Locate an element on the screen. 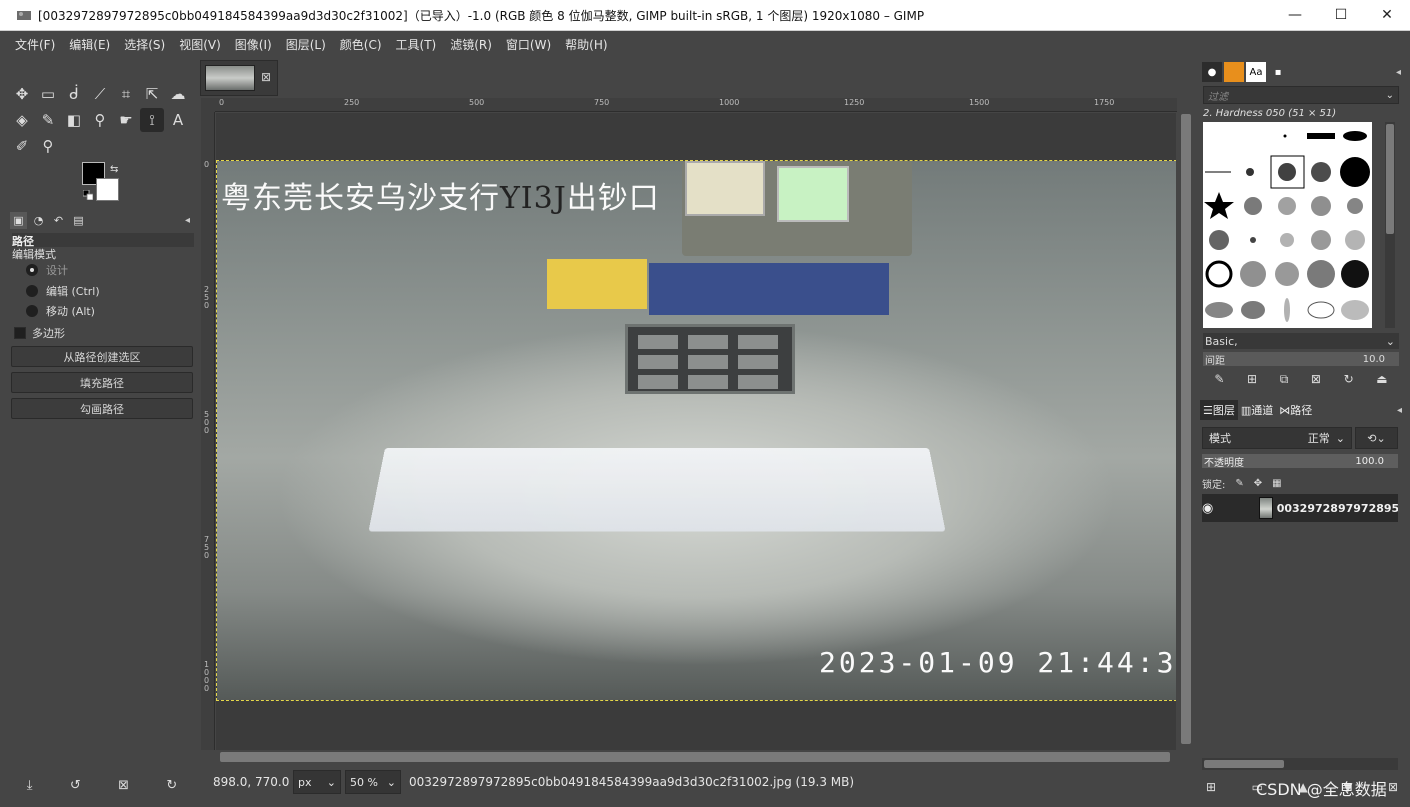 The image size is (1410, 807). lock-pixels-icon: ✎ is located at coordinates (1239, 483).